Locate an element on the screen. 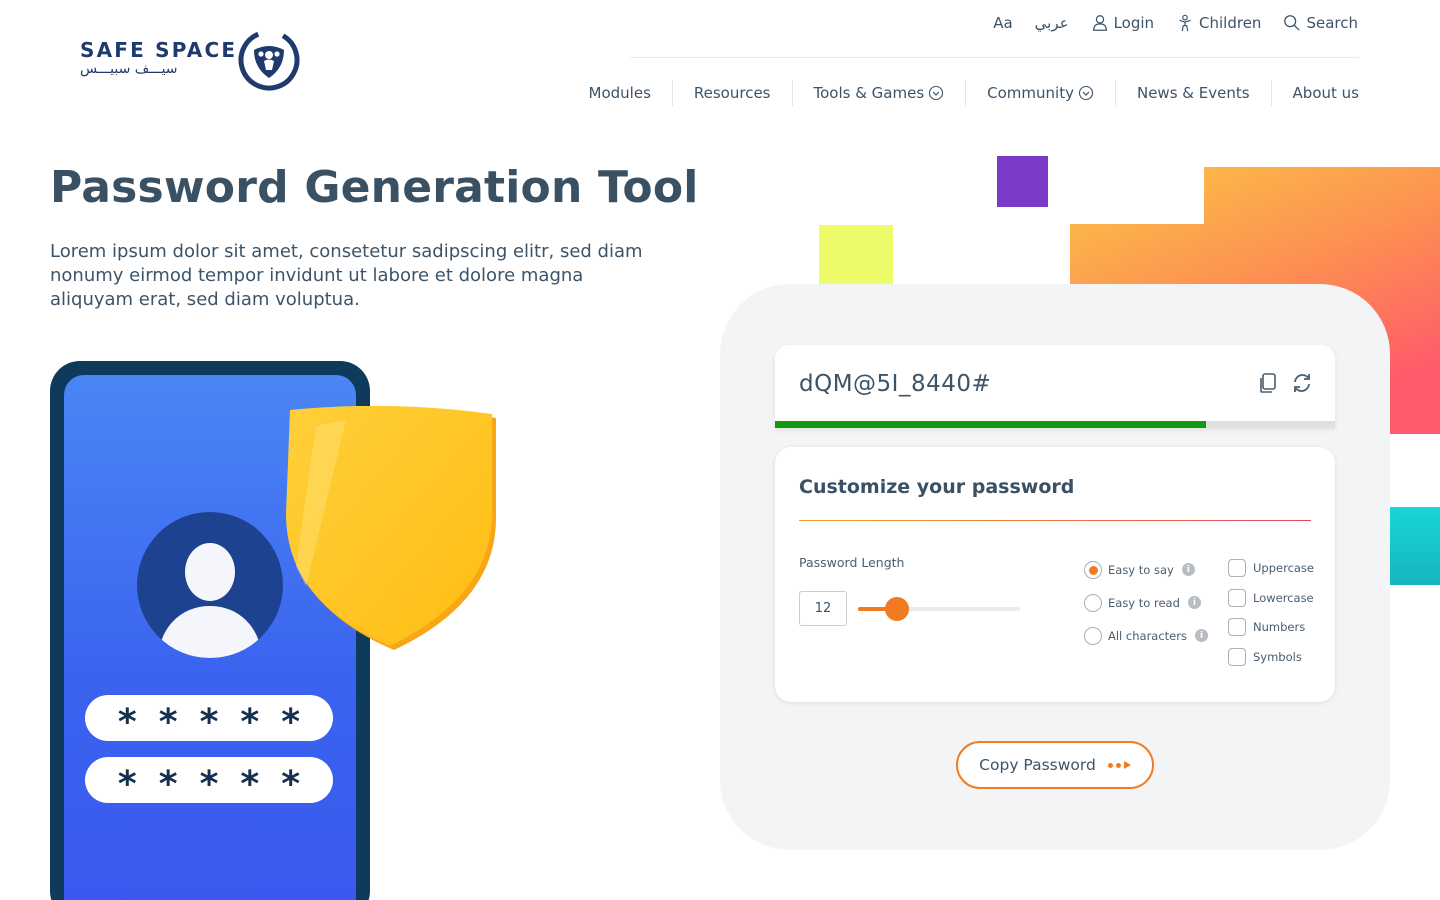 The width and height of the screenshot is (1440, 900). site-logo: SAFE SPACE سيـــف سبيـــس is located at coordinates (191, 60).